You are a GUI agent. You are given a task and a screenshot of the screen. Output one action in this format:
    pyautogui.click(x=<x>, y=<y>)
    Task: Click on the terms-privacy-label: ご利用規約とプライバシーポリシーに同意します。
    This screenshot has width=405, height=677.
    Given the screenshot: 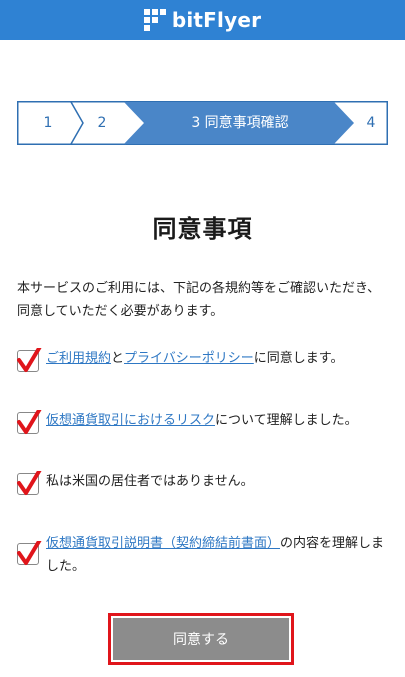 What is the action you would take?
    pyautogui.click(x=217, y=358)
    